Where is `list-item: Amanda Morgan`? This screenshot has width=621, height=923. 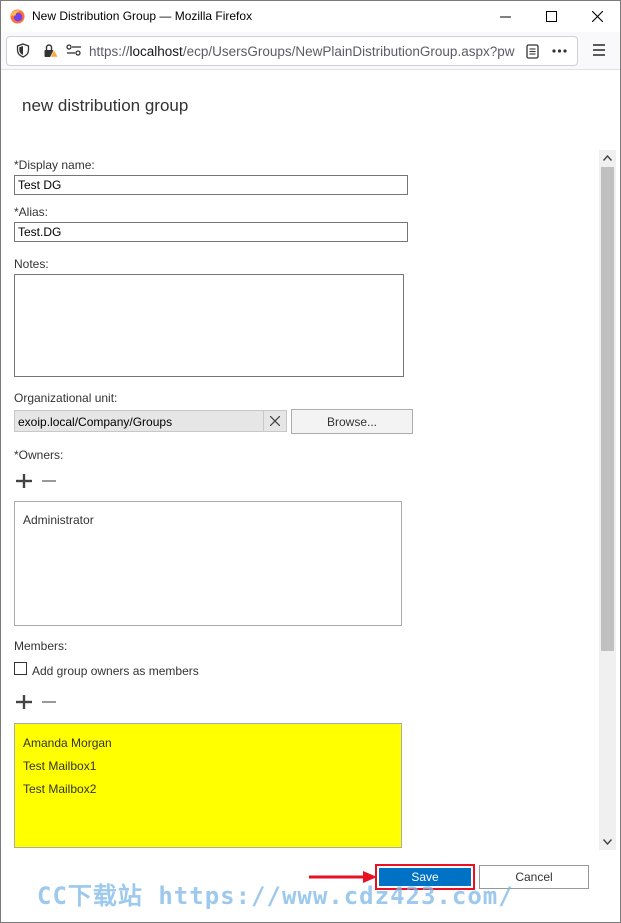
list-item: Amanda Morgan is located at coordinates (67, 743).